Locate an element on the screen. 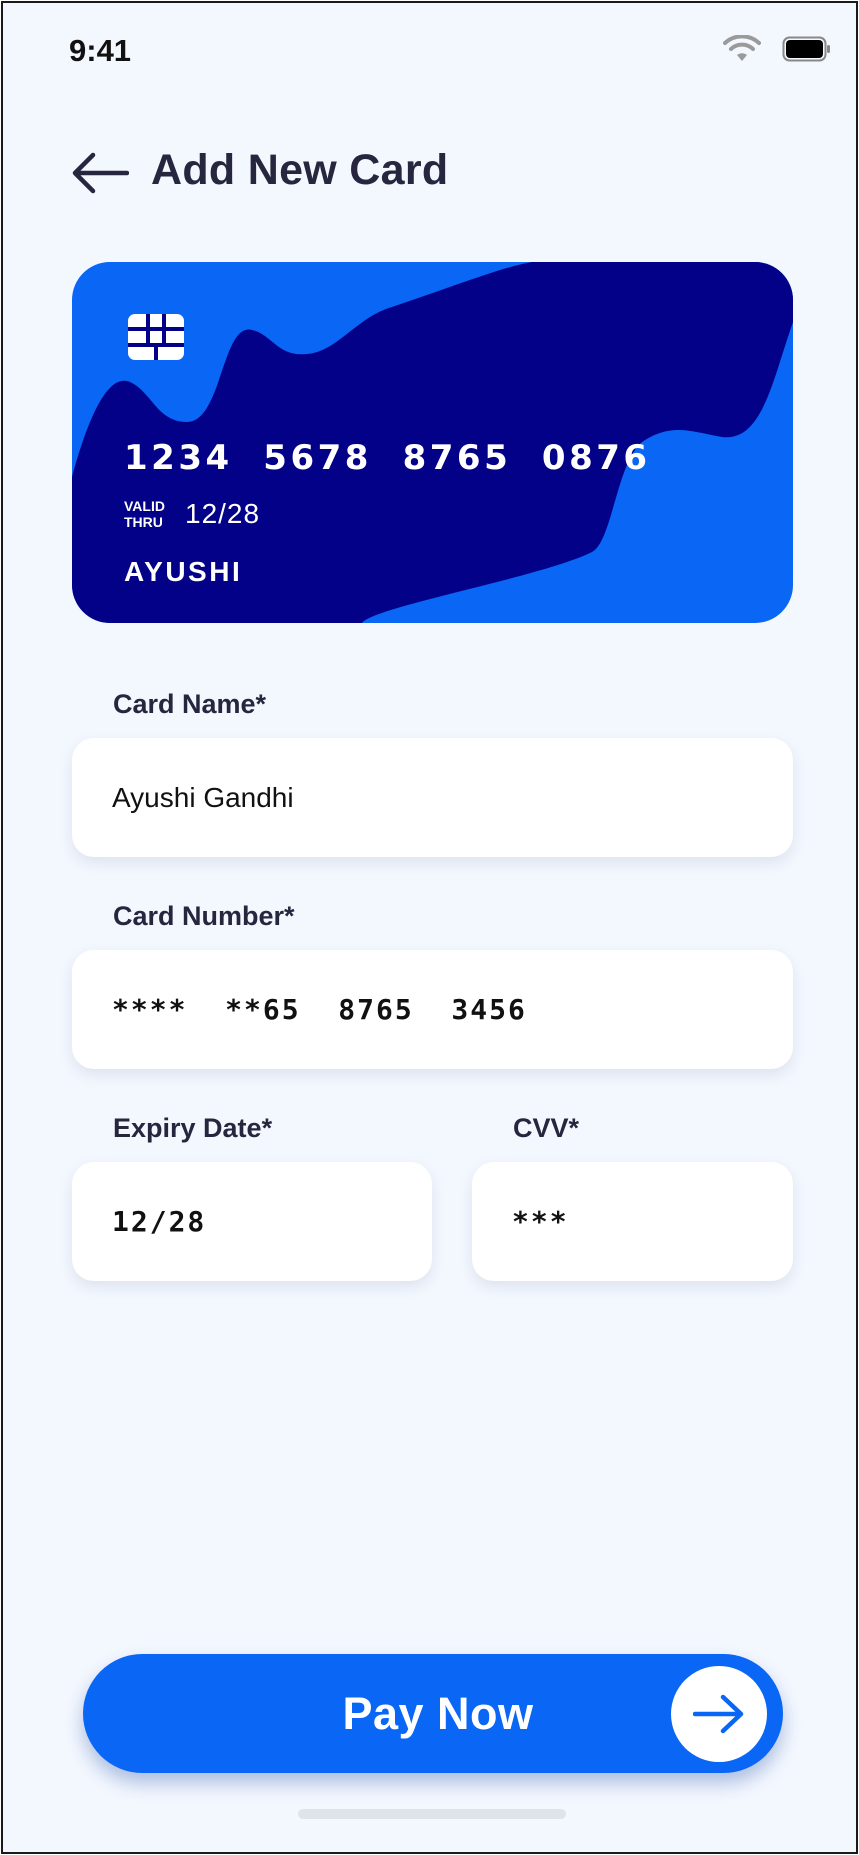  pay-now-button: Pay Now is located at coordinates (433, 1713).